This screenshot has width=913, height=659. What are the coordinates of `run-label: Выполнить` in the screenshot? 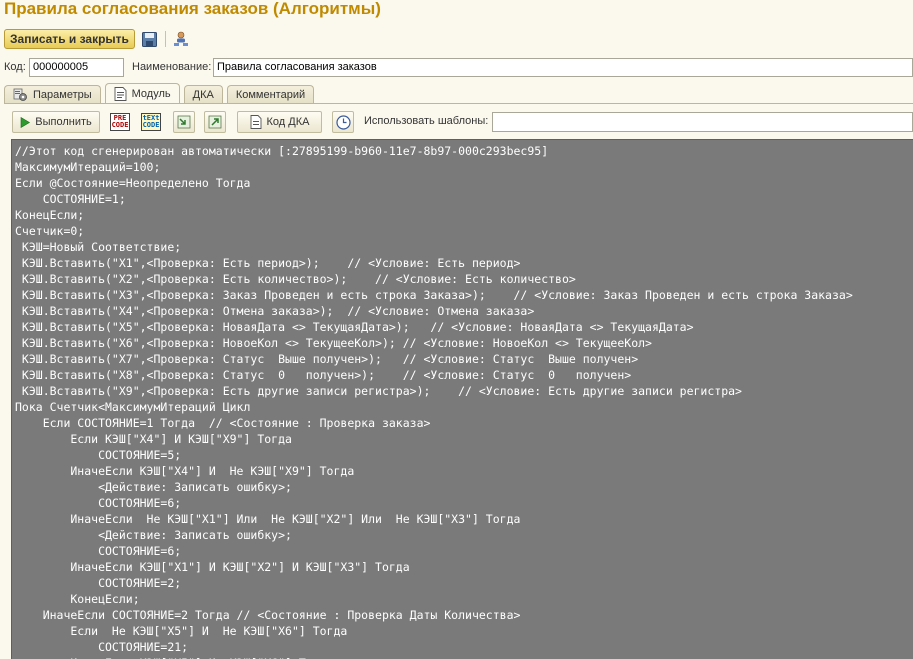 It's located at (63, 122).